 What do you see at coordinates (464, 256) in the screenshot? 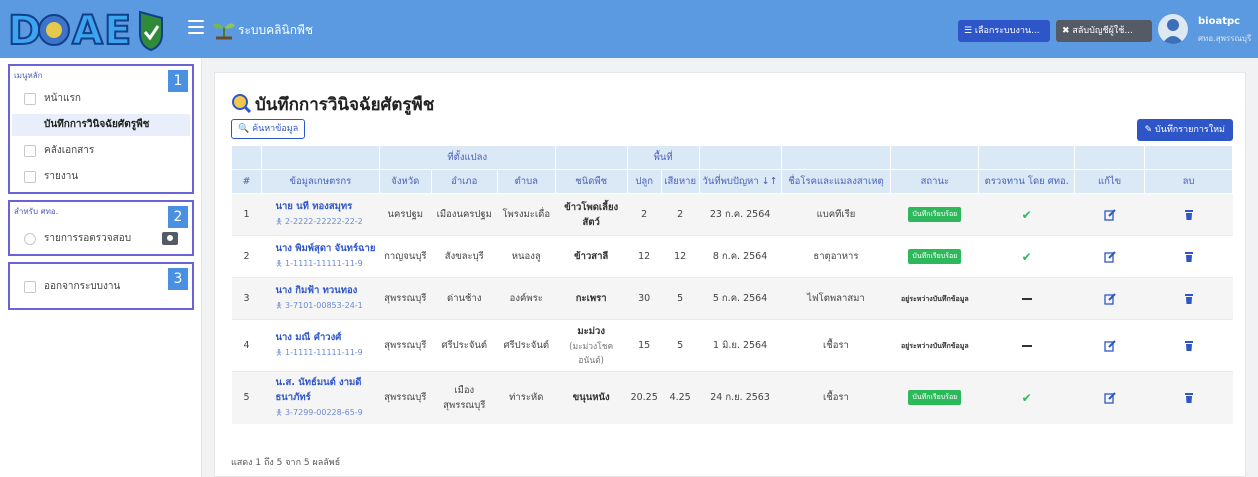
I see `district: สังขละบุรี` at bounding box center [464, 256].